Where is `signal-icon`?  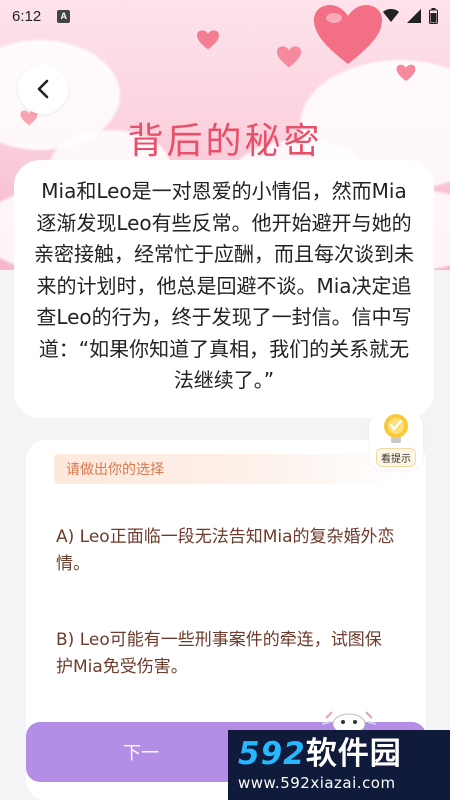 signal-icon is located at coordinates (414, 16).